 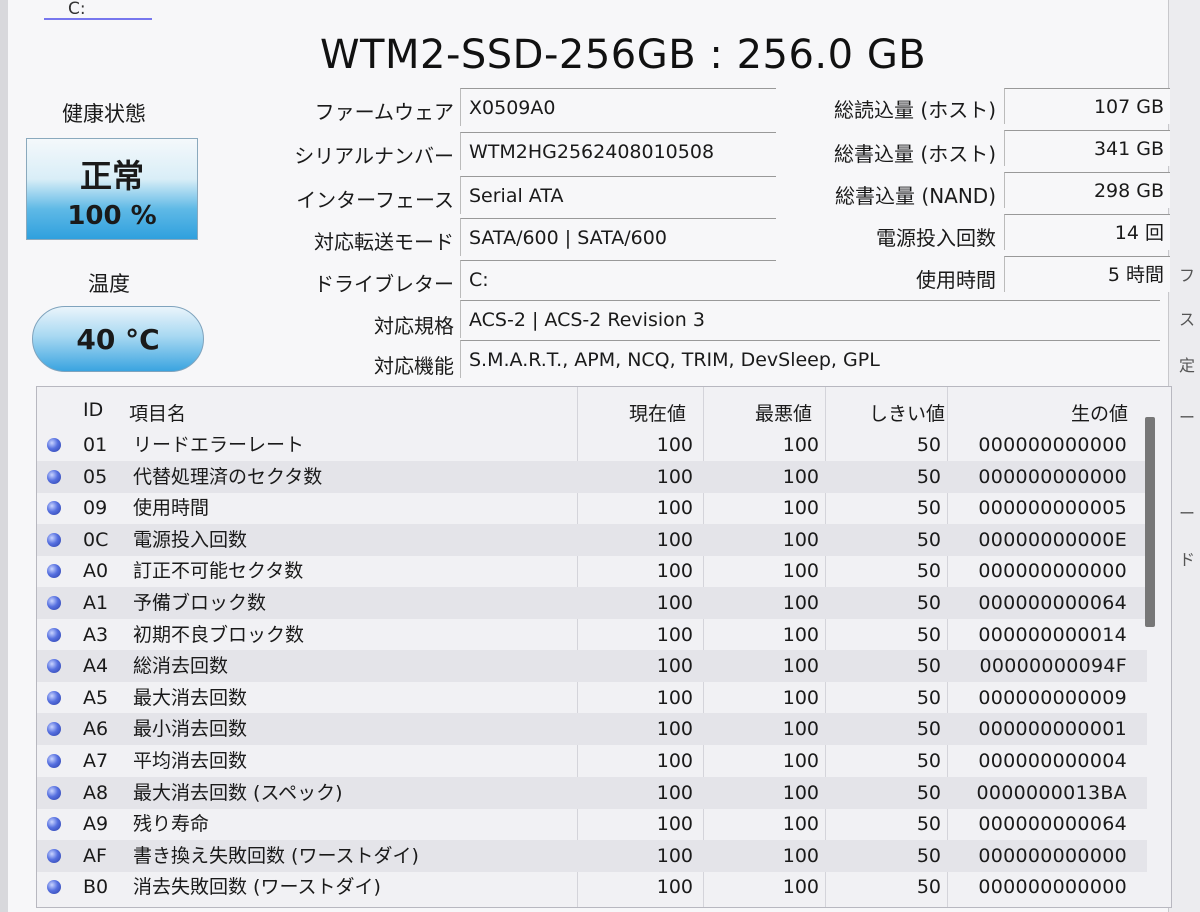 I want to click on health-percent: 100 %, so click(x=112, y=216).